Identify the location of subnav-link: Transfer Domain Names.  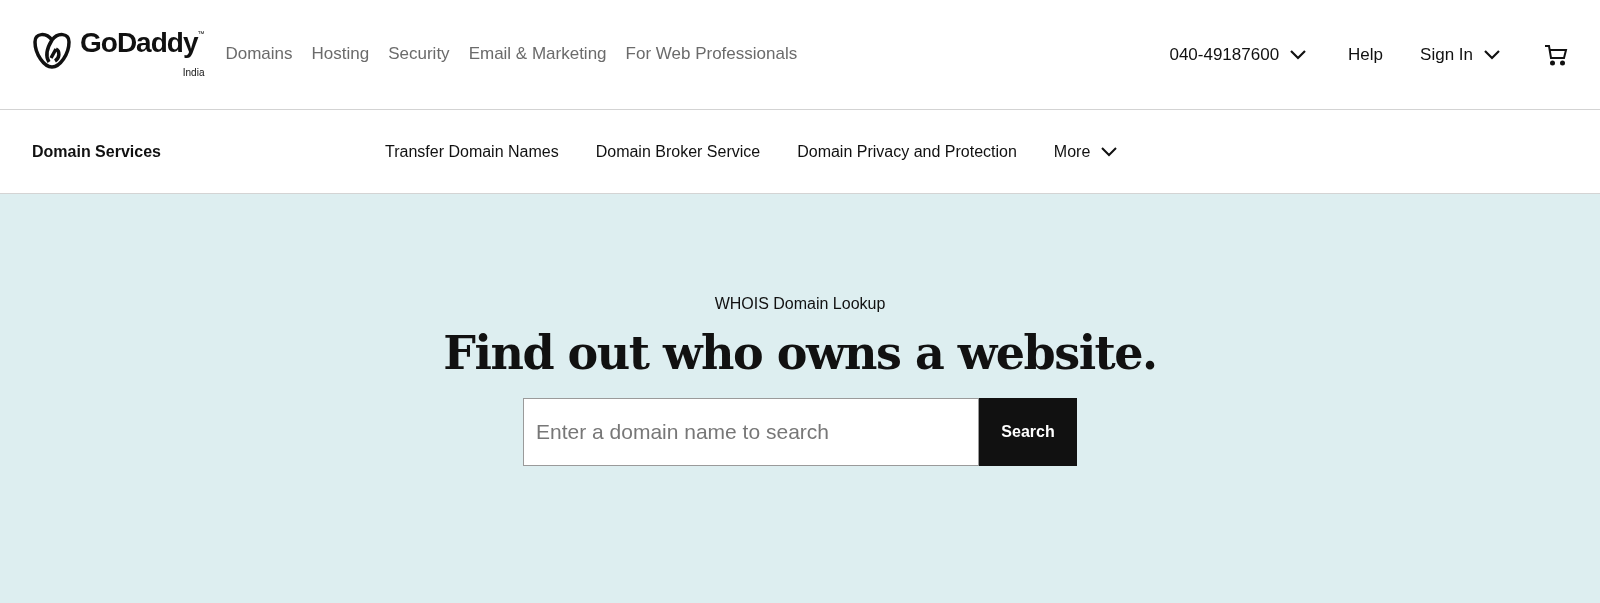
(472, 151).